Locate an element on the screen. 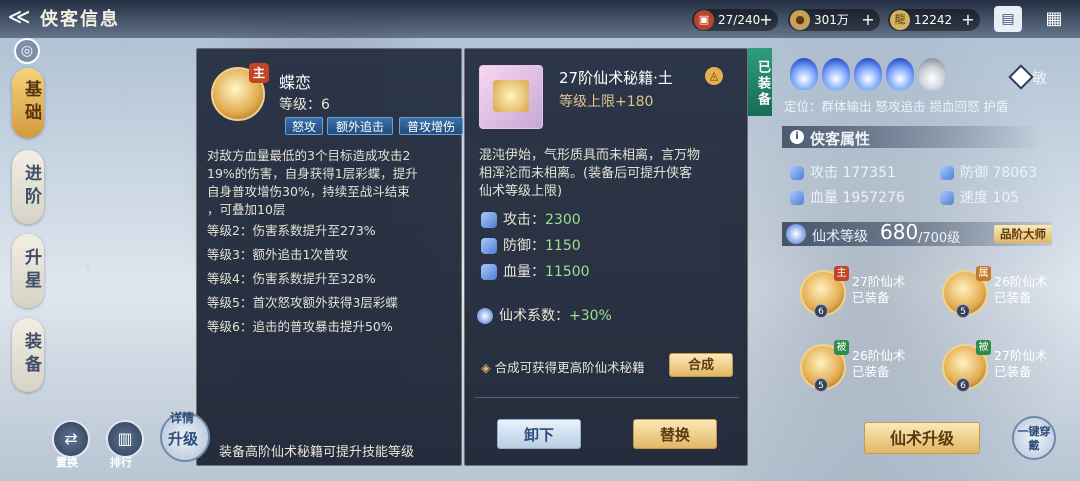 The width and height of the screenshot is (1080, 481). dragon-token-icon: 龍 is located at coordinates (900, 20).